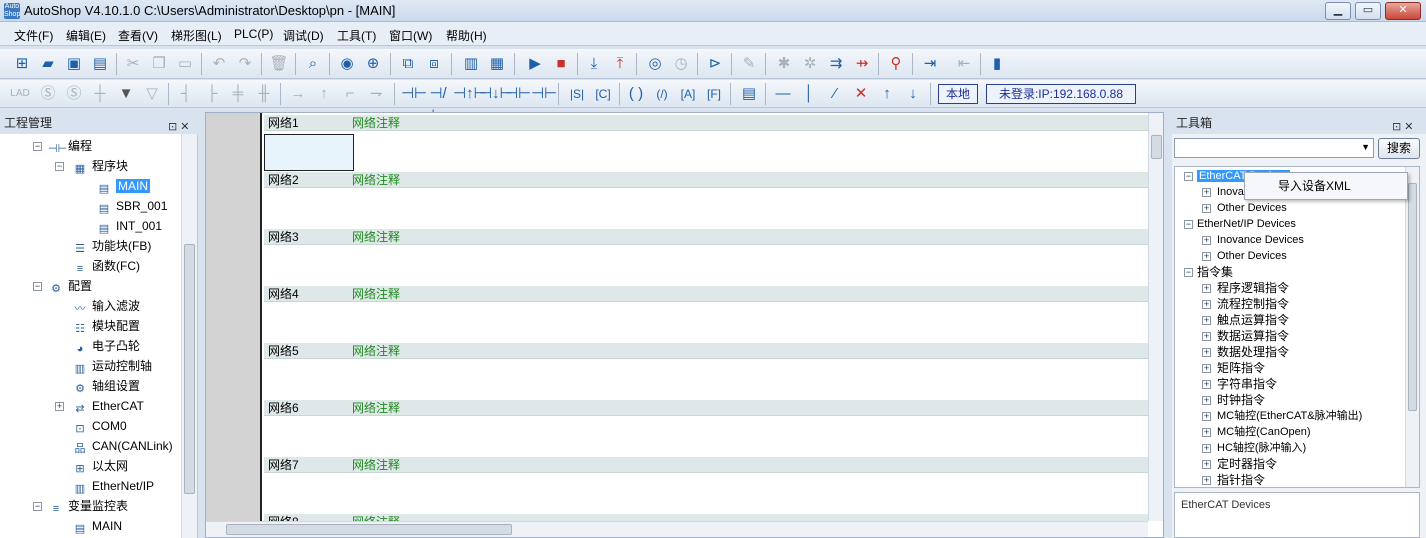  I want to click on network-header: 网络7 网络注释, so click(706, 465).